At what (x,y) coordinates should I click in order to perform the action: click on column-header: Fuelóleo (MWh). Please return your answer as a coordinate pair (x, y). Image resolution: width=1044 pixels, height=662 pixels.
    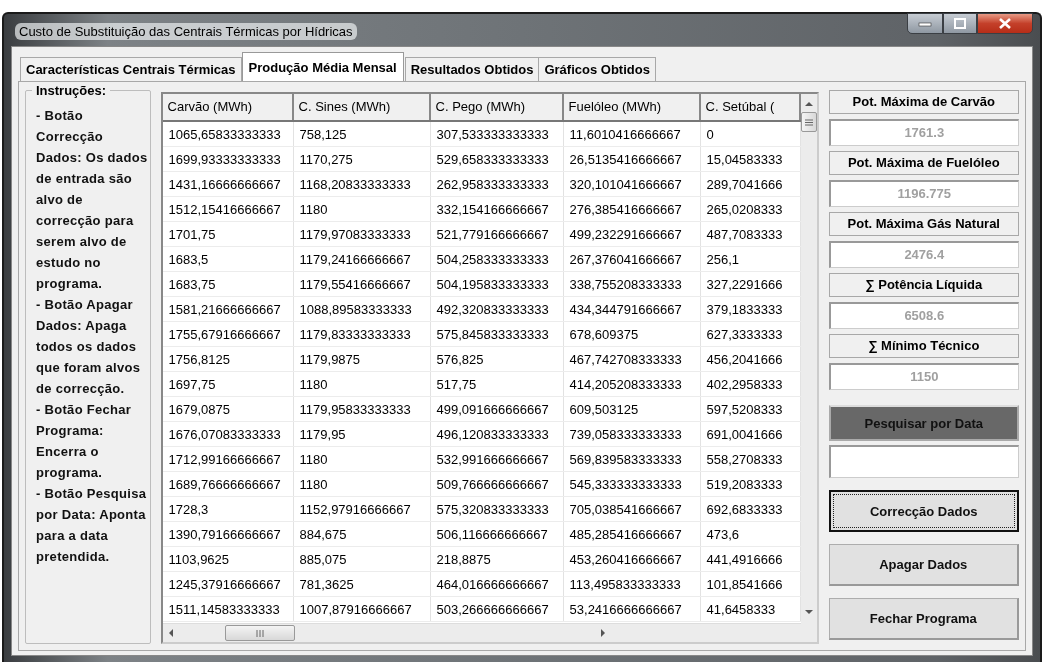
    Looking at the image, I should click on (632, 107).